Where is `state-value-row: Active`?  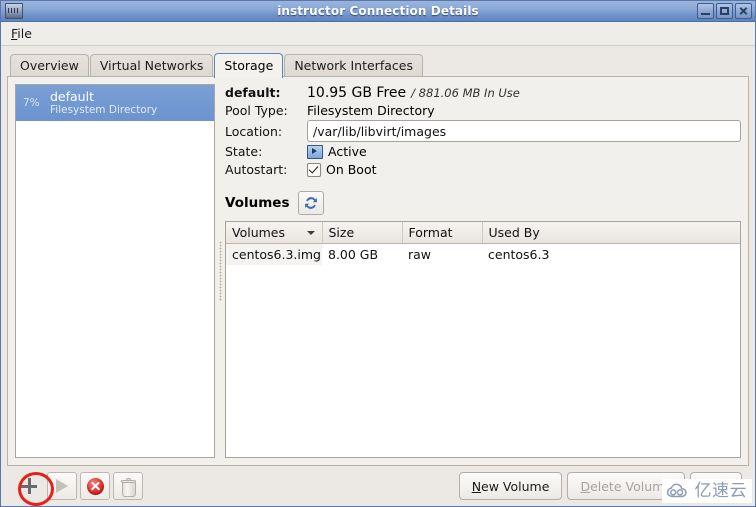 state-value-row: Active is located at coordinates (524, 151).